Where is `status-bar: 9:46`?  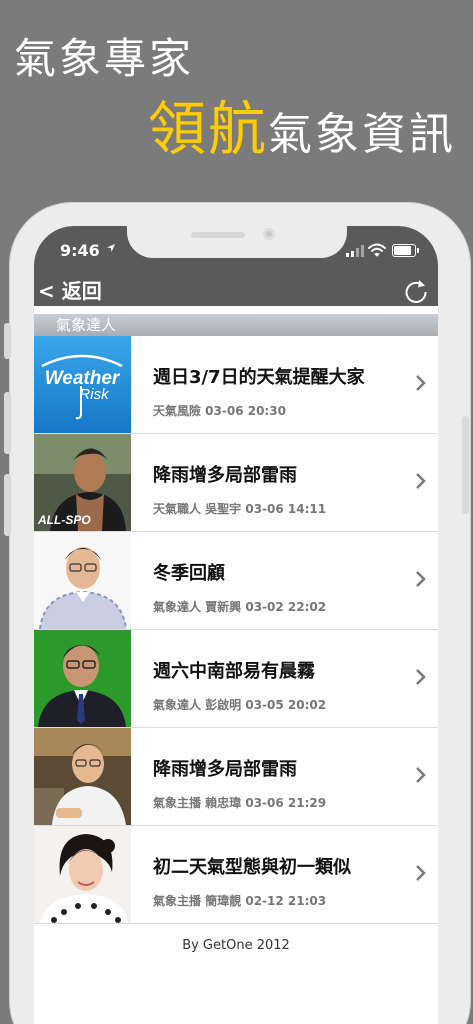 status-bar: 9:46 is located at coordinates (236, 251).